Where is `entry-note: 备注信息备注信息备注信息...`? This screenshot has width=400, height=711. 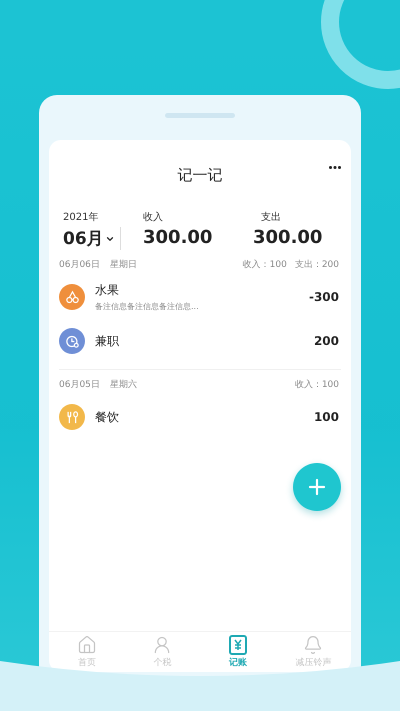 entry-note: 备注信息备注信息备注信息... is located at coordinates (147, 306).